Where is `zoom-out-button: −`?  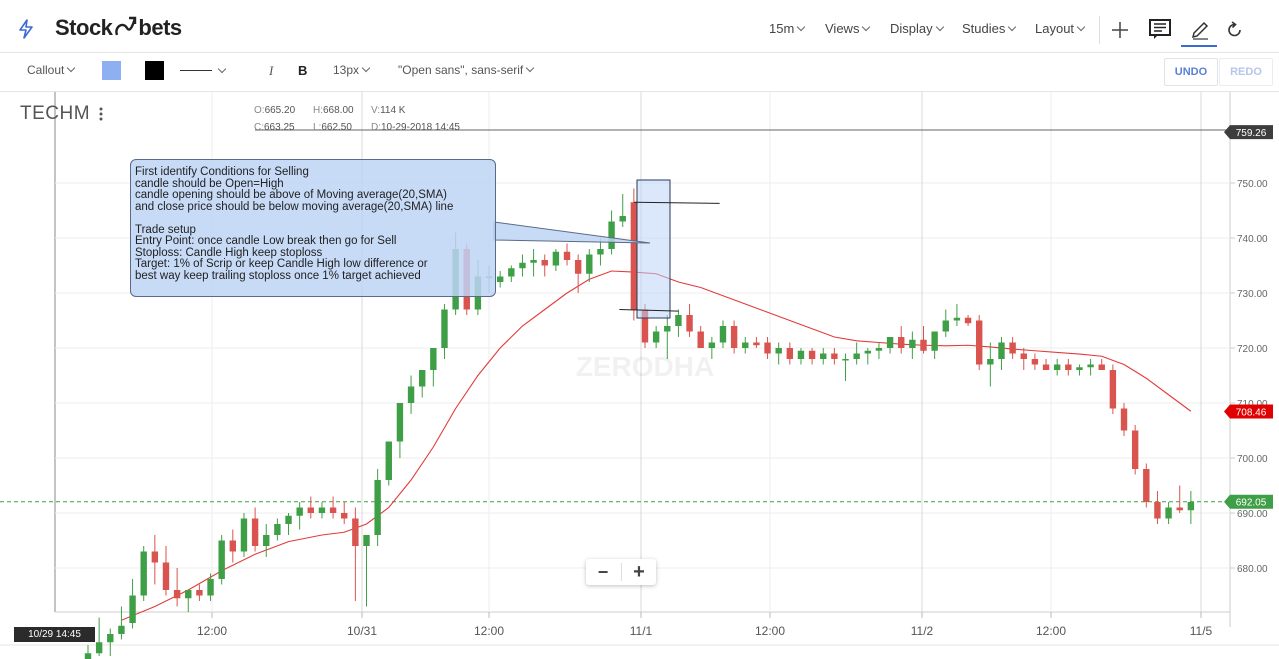 zoom-out-button: − is located at coordinates (603, 572).